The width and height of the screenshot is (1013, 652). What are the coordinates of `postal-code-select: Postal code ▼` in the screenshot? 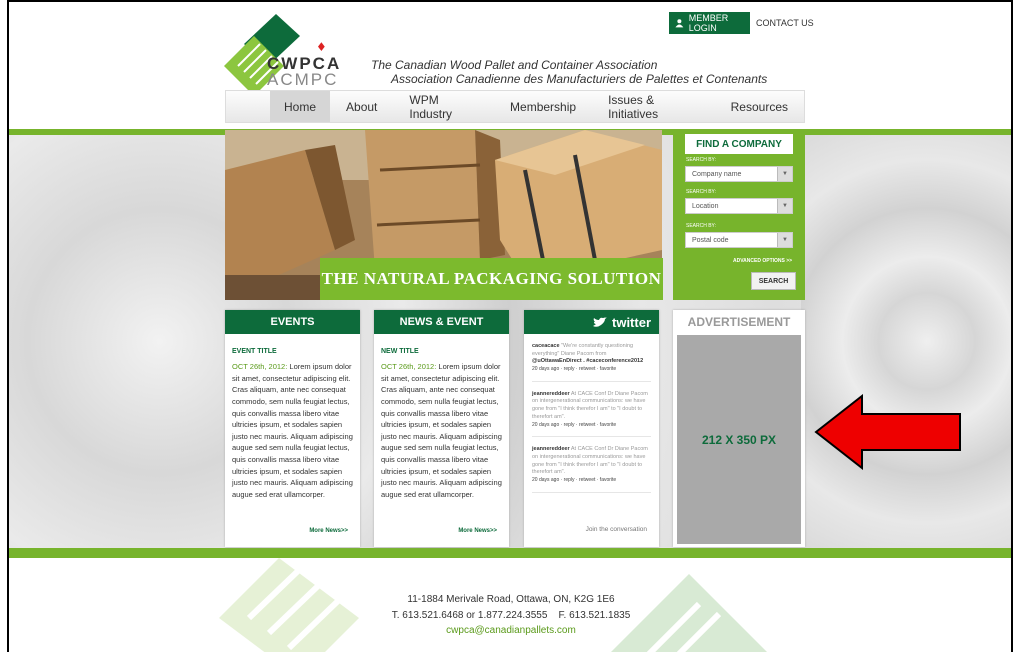 It's located at (739, 240).